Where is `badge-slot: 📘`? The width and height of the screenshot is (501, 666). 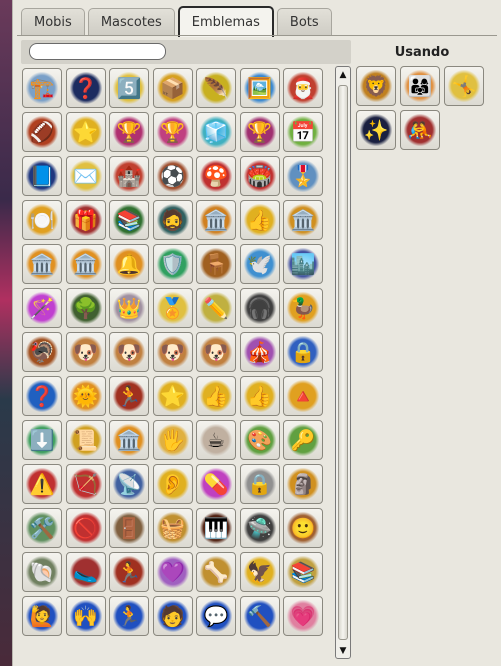 badge-slot: 📘 is located at coordinates (42, 176).